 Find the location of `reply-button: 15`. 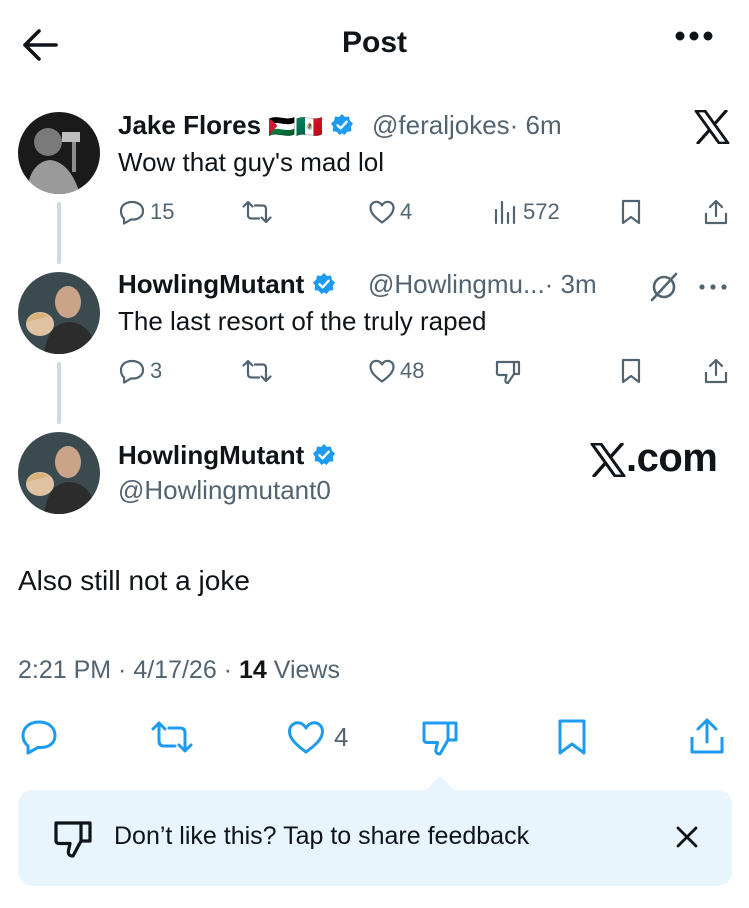

reply-button: 15 is located at coordinates (146, 212).